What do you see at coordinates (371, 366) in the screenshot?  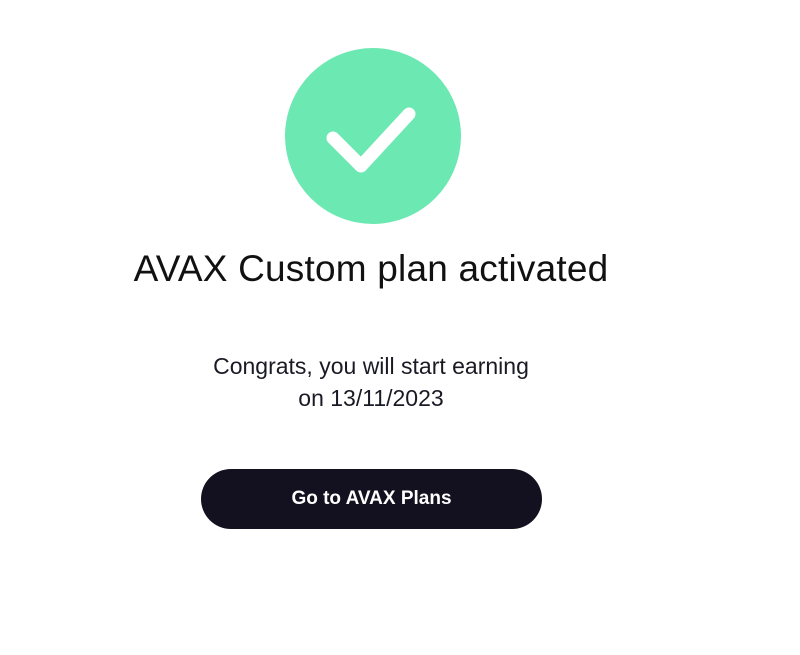 I see `confirmation-message-line-1: Congrats, you will start earning` at bounding box center [371, 366].